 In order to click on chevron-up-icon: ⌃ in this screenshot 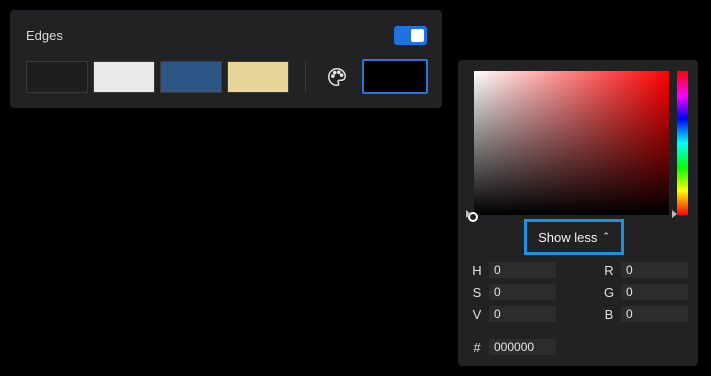, I will do `click(606, 235)`.